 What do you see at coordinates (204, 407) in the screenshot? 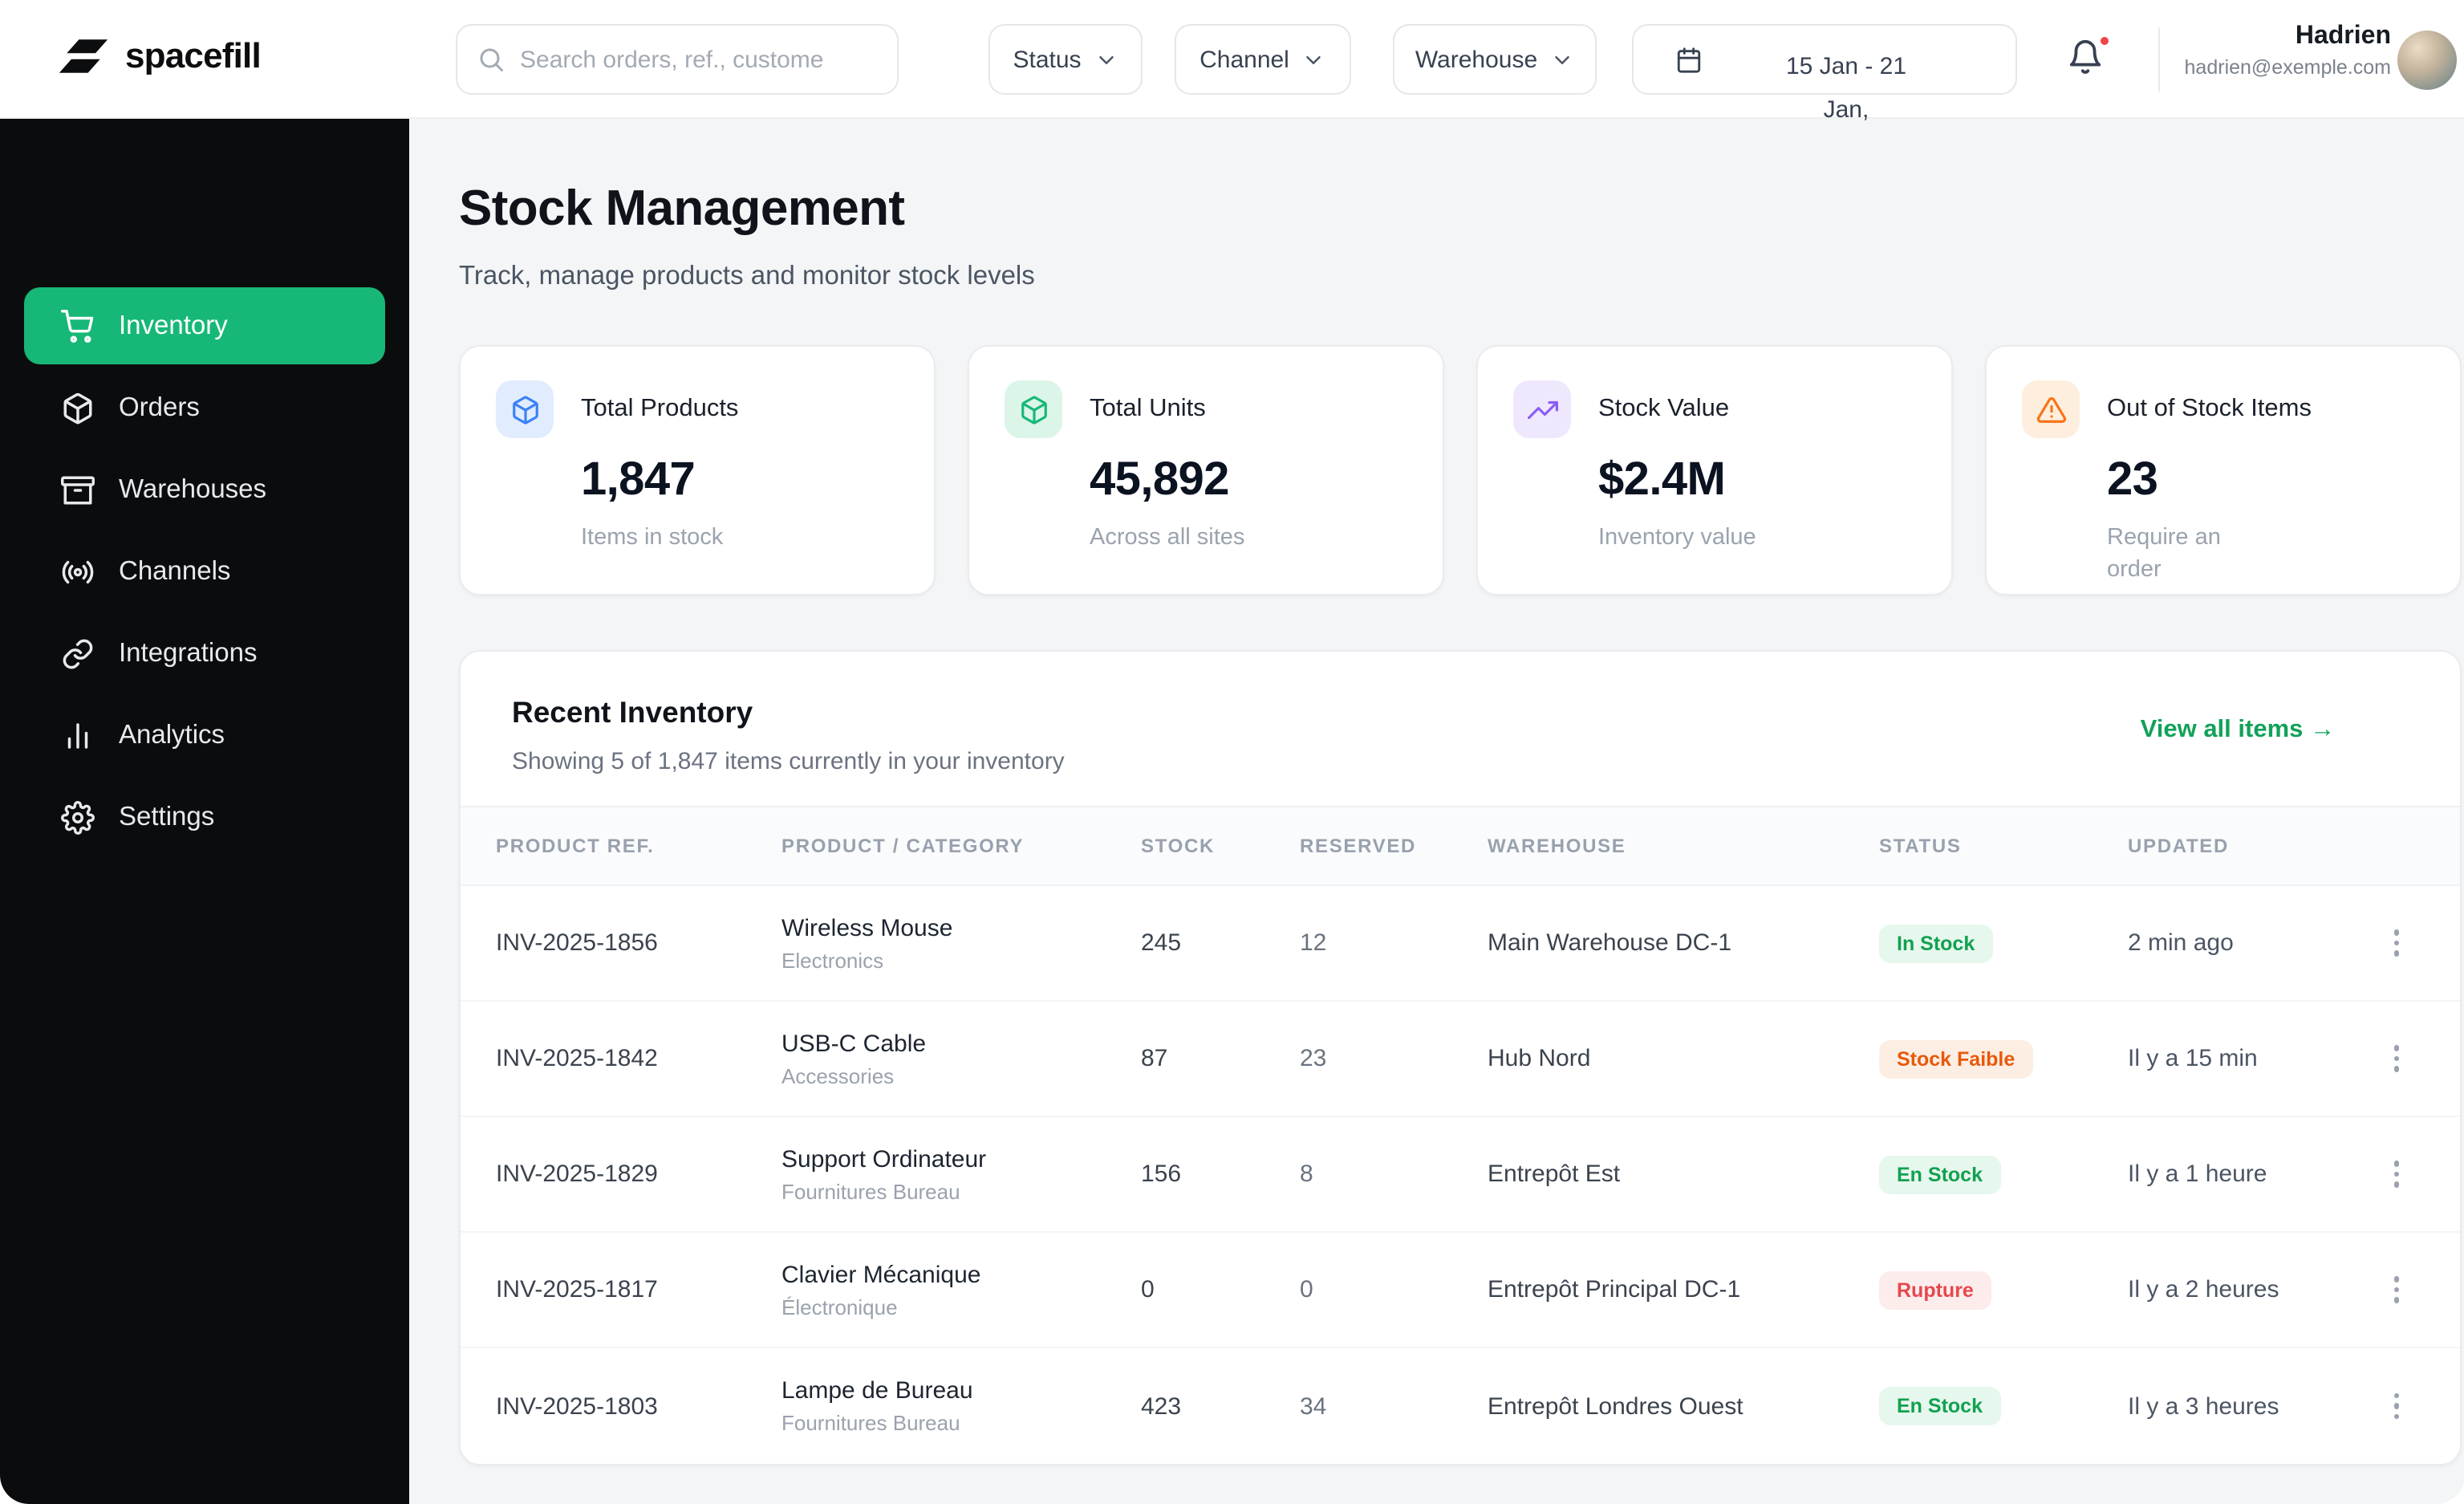
I see `sidebar-item-orders: Orders` at bounding box center [204, 407].